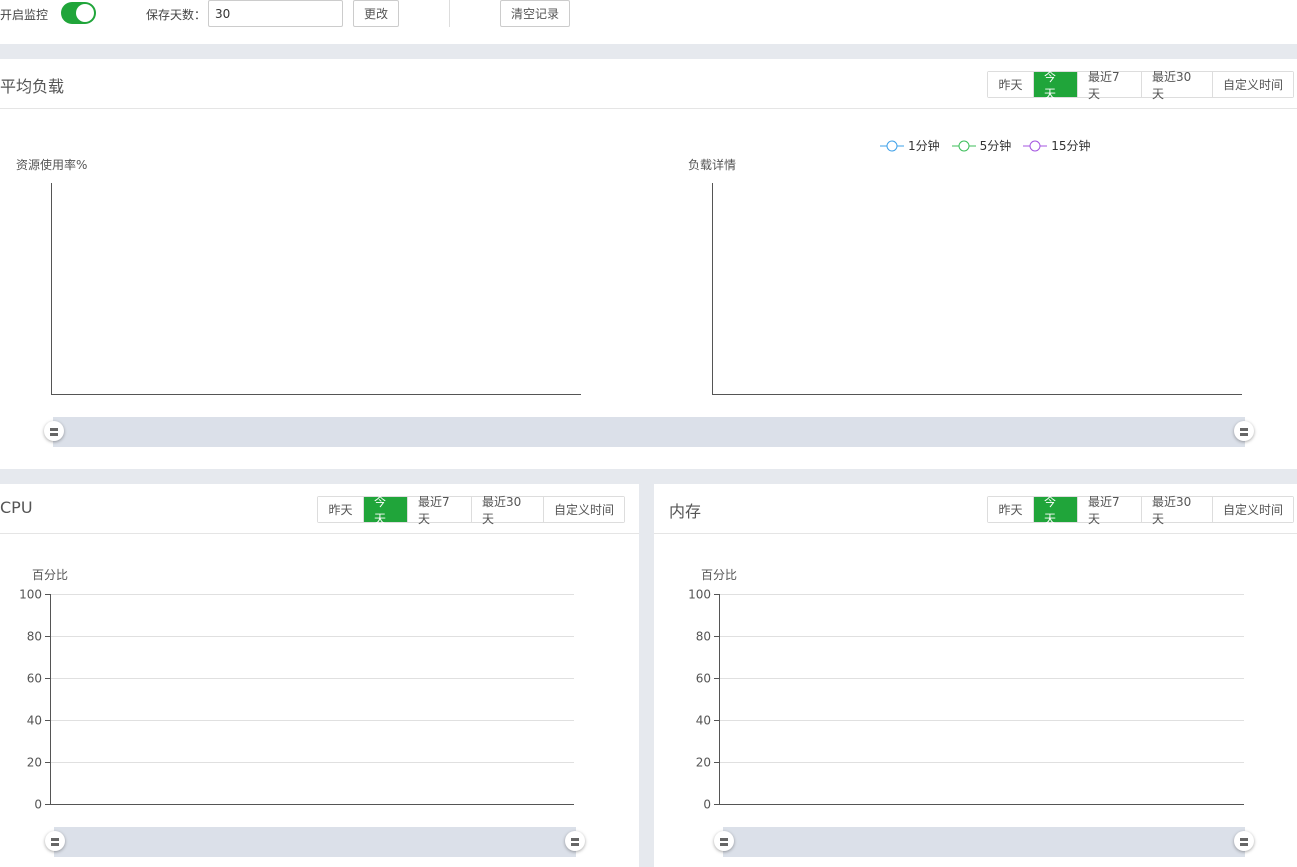 This screenshot has height=867, width=1297. Describe the element at coordinates (719, 575) in the screenshot. I see `memory-y-axis-label: 百分比` at that location.